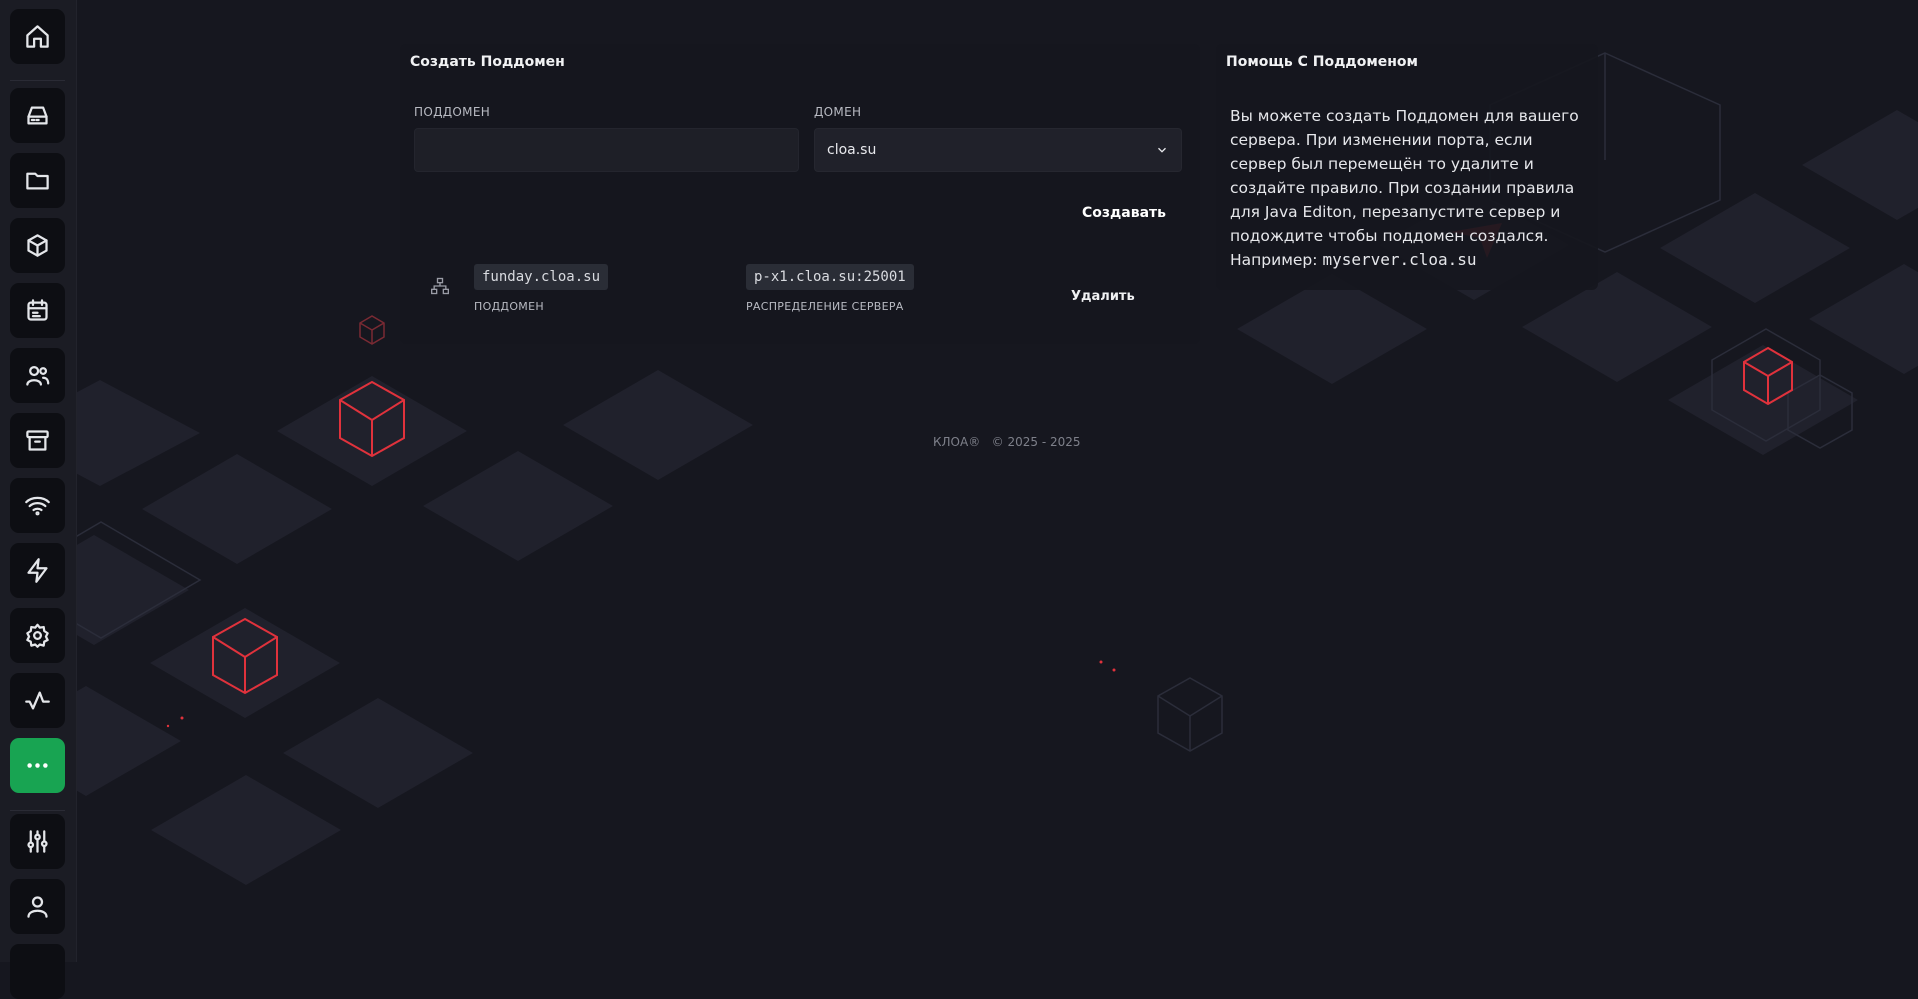  I want to click on delete-button: Удалить, so click(1103, 296).